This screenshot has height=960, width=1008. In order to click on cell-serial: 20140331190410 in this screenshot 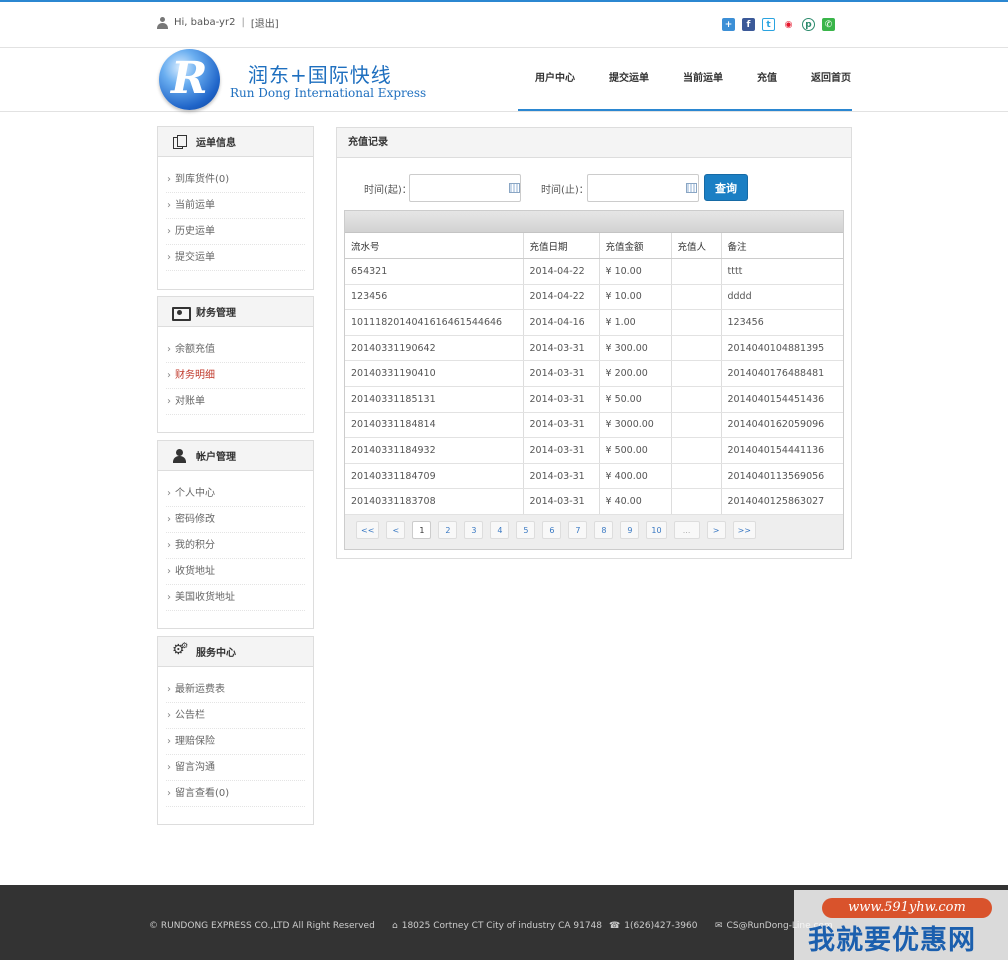, I will do `click(434, 374)`.